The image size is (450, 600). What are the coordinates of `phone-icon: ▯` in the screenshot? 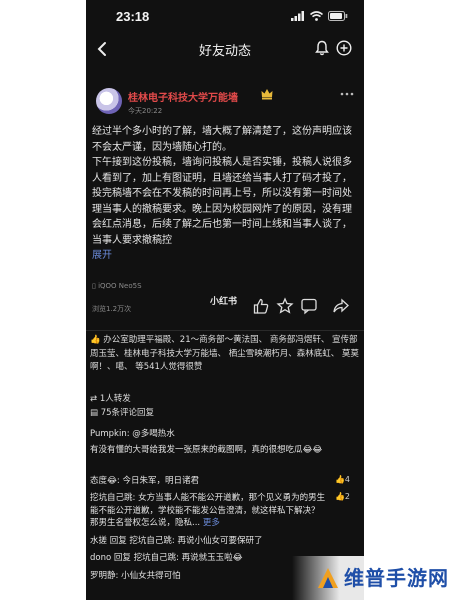 It's located at (94, 286).